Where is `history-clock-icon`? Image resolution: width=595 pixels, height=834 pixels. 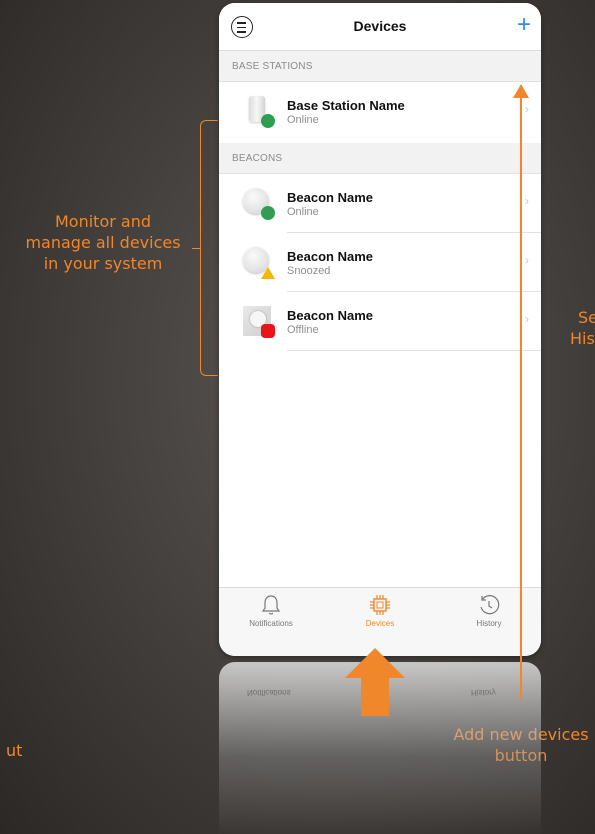 history-clock-icon is located at coordinates (489, 605).